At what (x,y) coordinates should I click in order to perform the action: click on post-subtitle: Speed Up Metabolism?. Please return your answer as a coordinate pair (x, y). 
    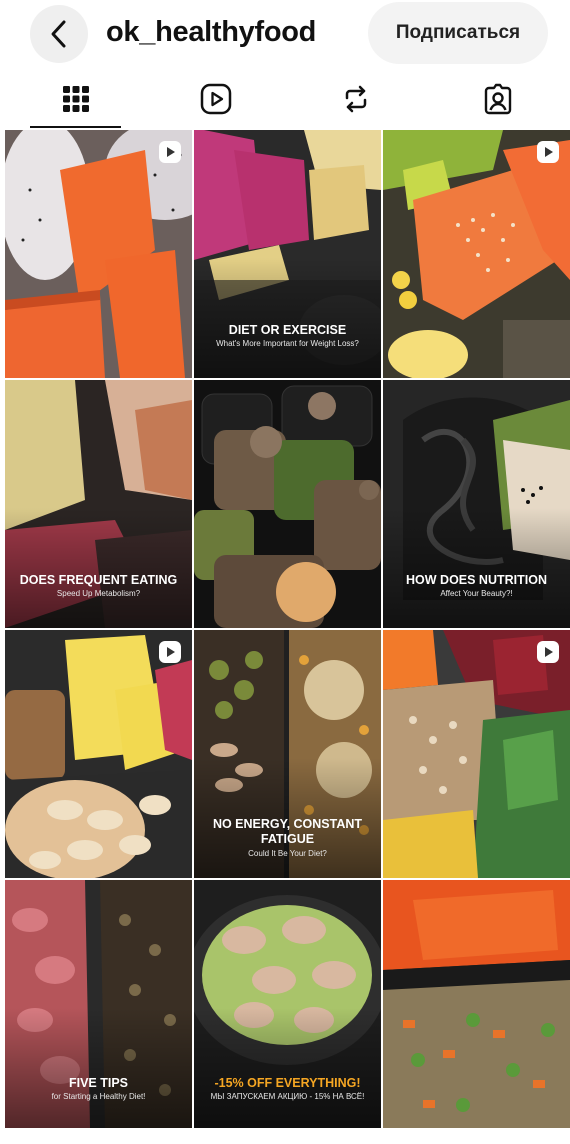
    Looking at the image, I should click on (98, 593).